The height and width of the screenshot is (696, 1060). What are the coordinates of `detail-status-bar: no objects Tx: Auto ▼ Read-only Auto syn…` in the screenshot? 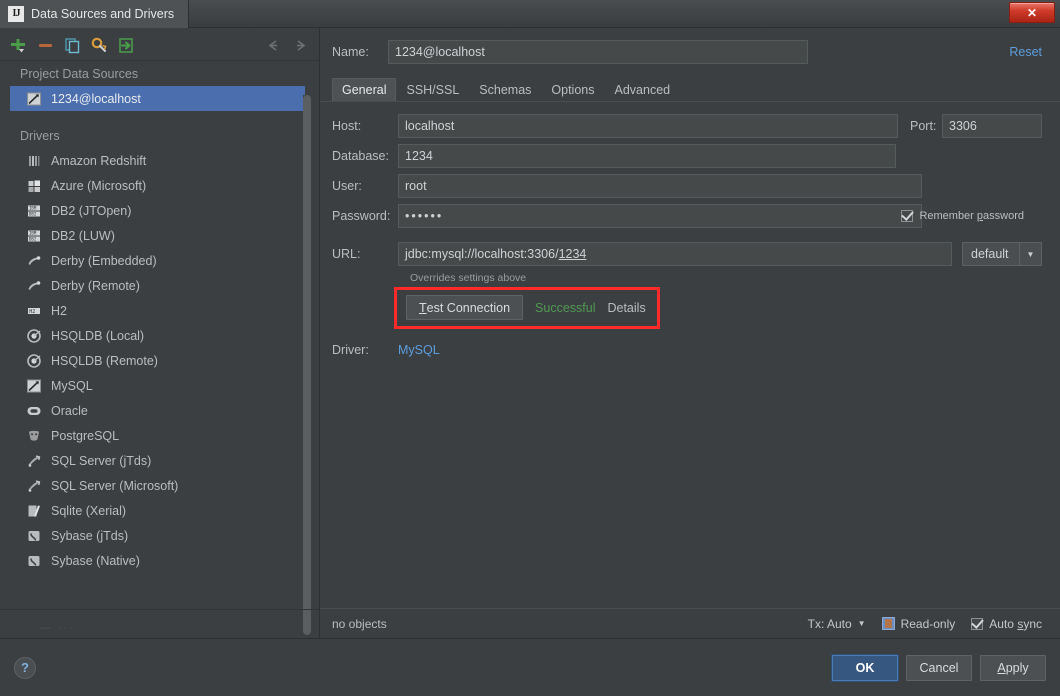 It's located at (690, 623).